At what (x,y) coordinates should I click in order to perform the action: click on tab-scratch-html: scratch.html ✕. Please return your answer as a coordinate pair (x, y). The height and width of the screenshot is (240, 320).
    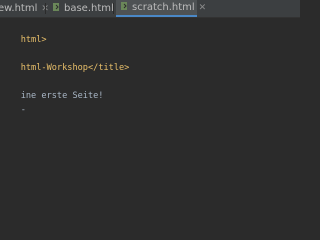
    Looking at the image, I should click on (161, 8).